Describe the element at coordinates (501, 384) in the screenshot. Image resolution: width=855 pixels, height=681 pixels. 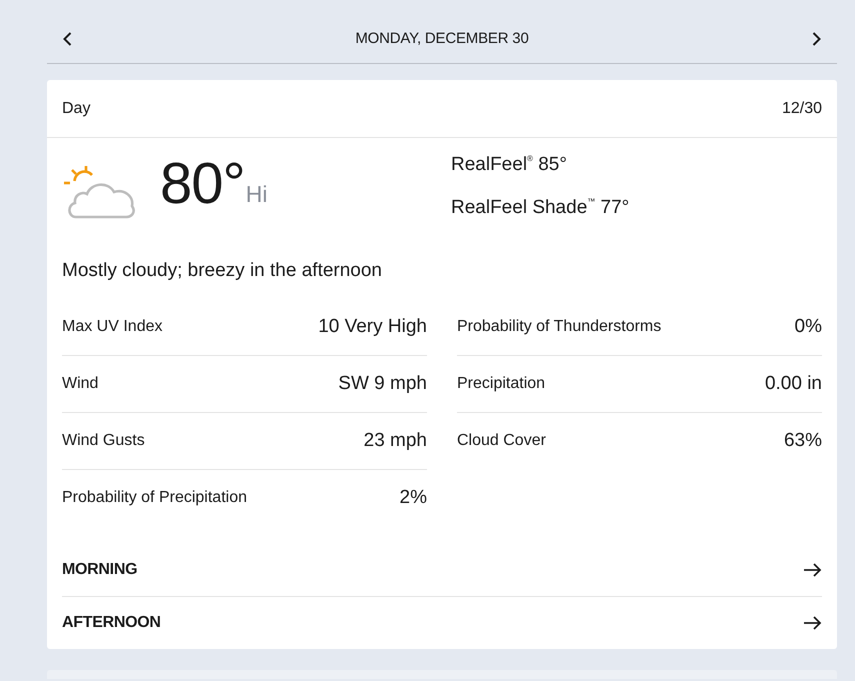
I see `detail-label: Precipitation` at that location.